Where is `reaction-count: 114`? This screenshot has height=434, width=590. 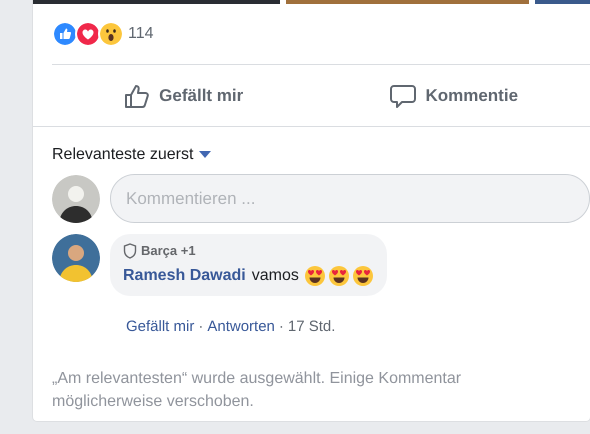 reaction-count: 114 is located at coordinates (141, 34).